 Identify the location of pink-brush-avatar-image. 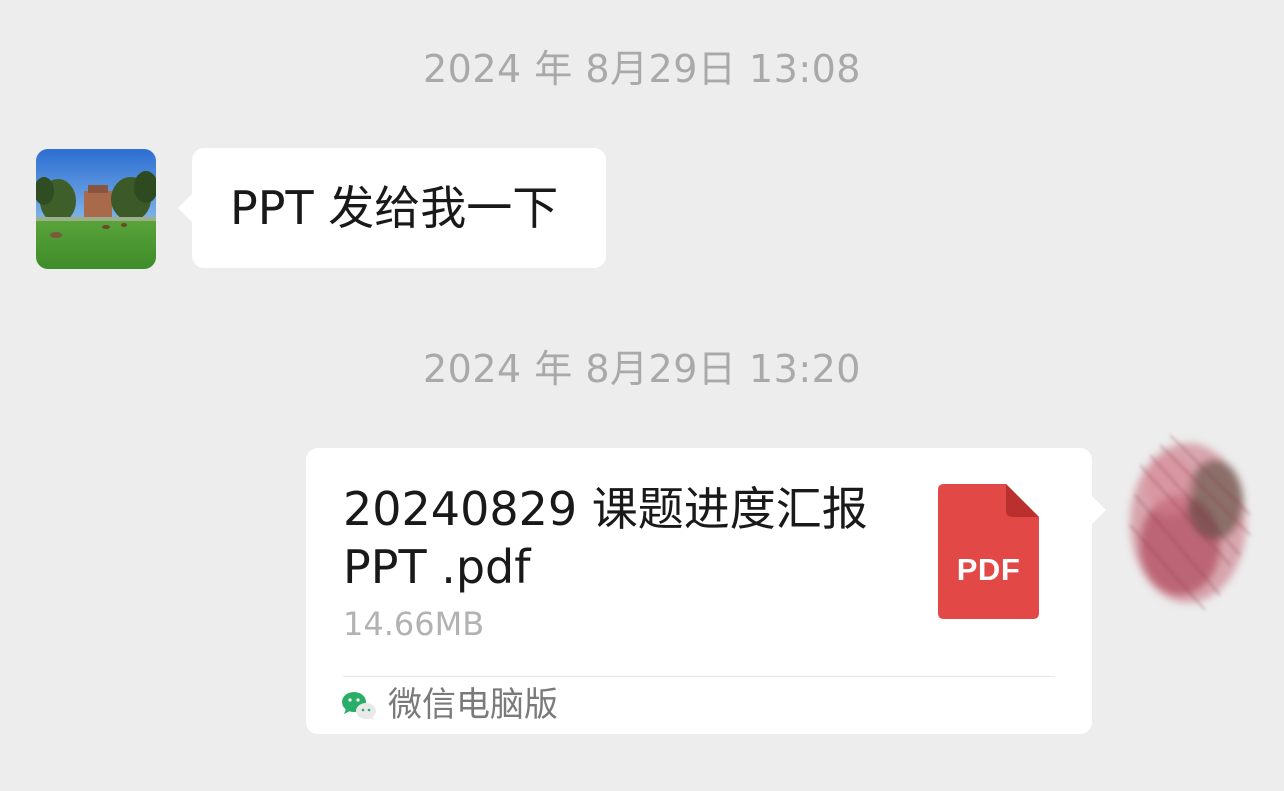
(1190, 522).